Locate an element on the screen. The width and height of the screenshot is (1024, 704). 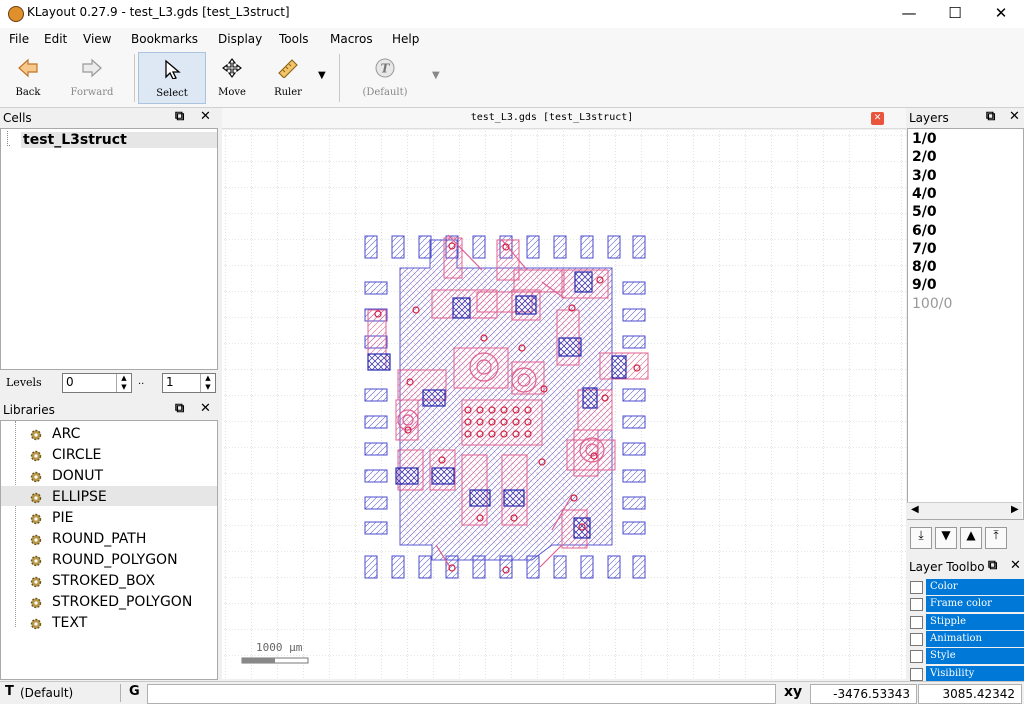
status-divider is located at coordinates (120, 693).